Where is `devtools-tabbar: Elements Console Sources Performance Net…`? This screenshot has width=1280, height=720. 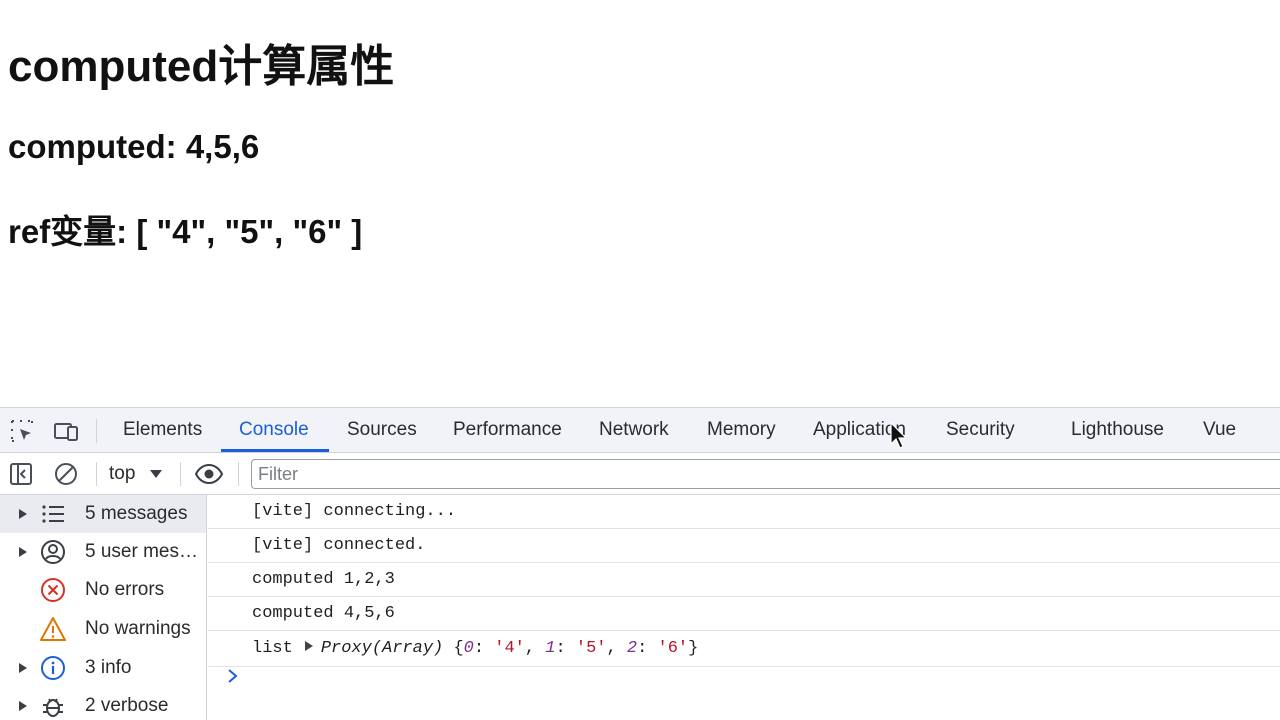
devtools-tabbar: Elements Console Sources Performance Net… is located at coordinates (640, 430).